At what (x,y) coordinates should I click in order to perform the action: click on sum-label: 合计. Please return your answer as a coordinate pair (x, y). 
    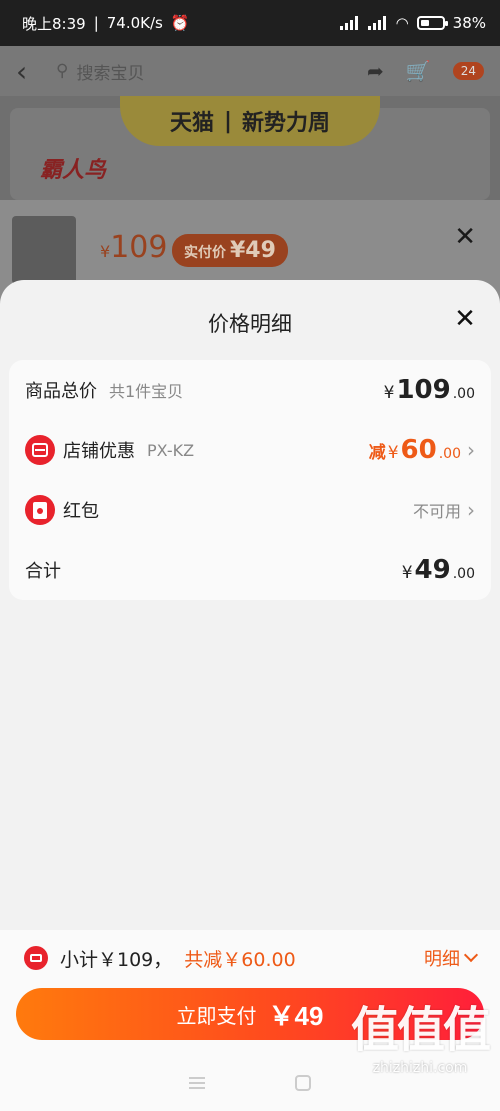
    Looking at the image, I should click on (43, 571).